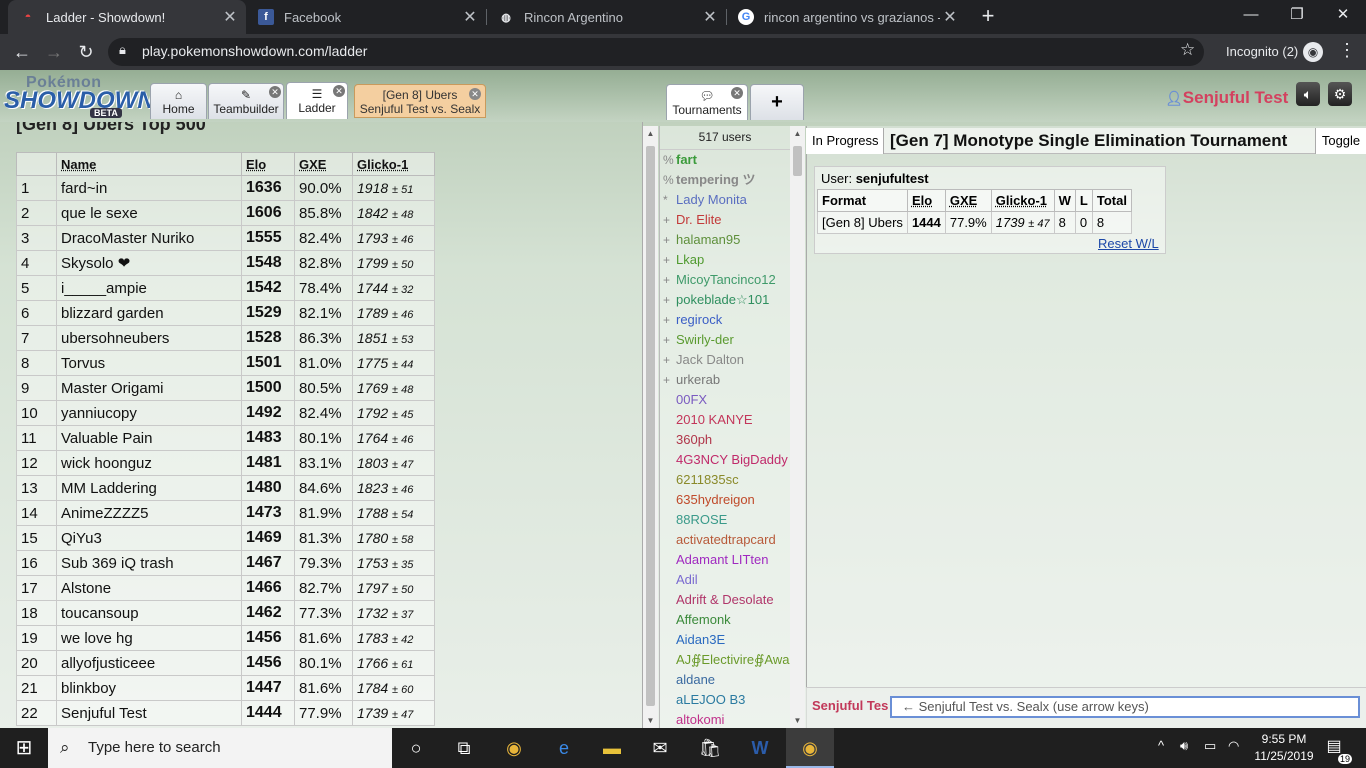 The image size is (1366, 768). I want to click on store-icon: 🛍︎, so click(710, 748).